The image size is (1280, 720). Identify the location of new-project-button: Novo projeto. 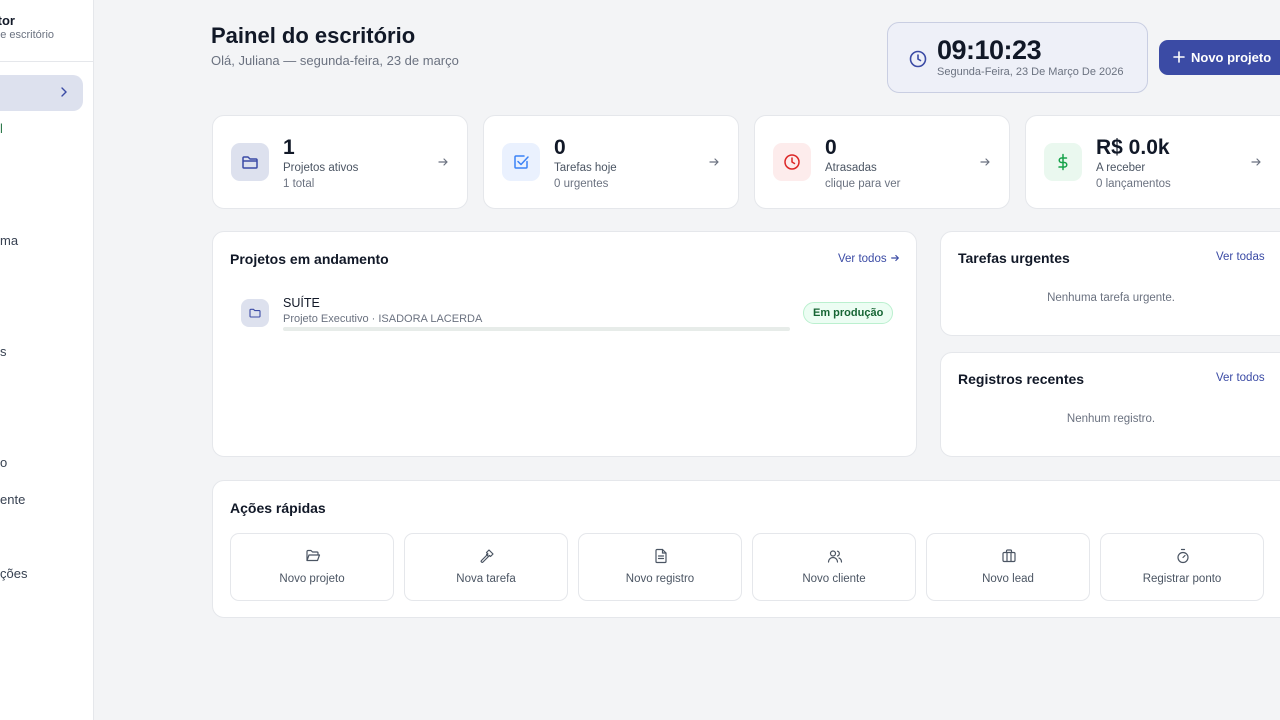
(1219, 57).